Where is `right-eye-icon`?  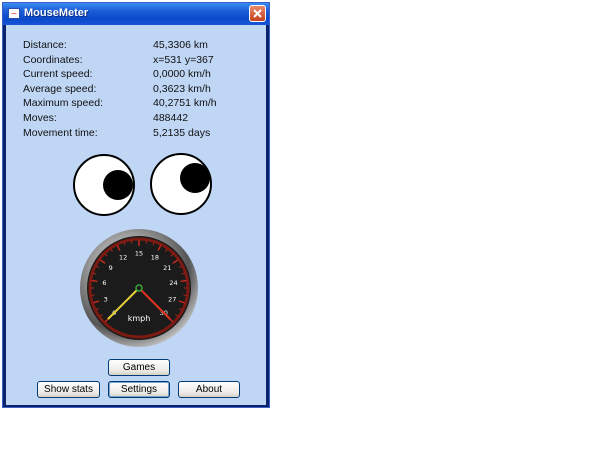
right-eye-icon is located at coordinates (181, 184).